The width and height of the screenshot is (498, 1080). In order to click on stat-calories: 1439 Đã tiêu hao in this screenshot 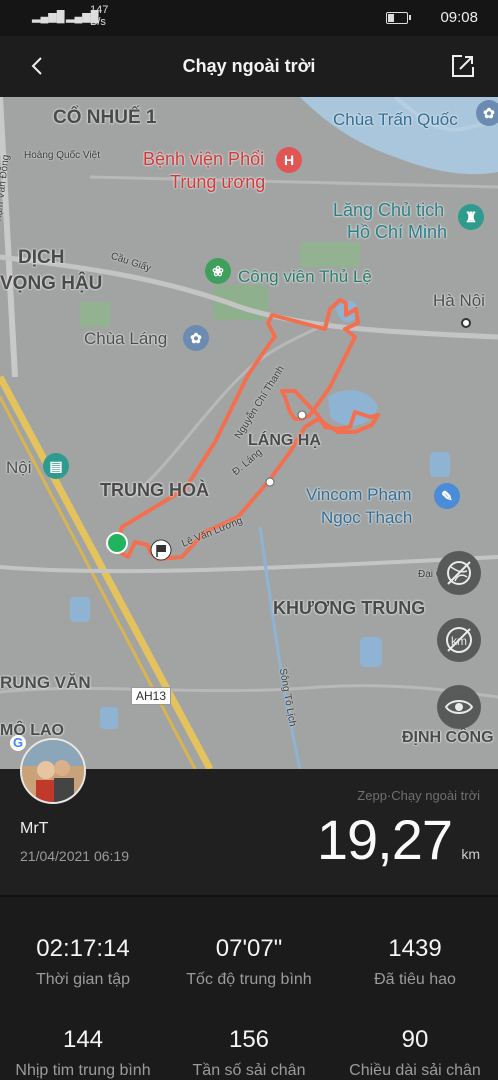, I will do `click(415, 962)`.